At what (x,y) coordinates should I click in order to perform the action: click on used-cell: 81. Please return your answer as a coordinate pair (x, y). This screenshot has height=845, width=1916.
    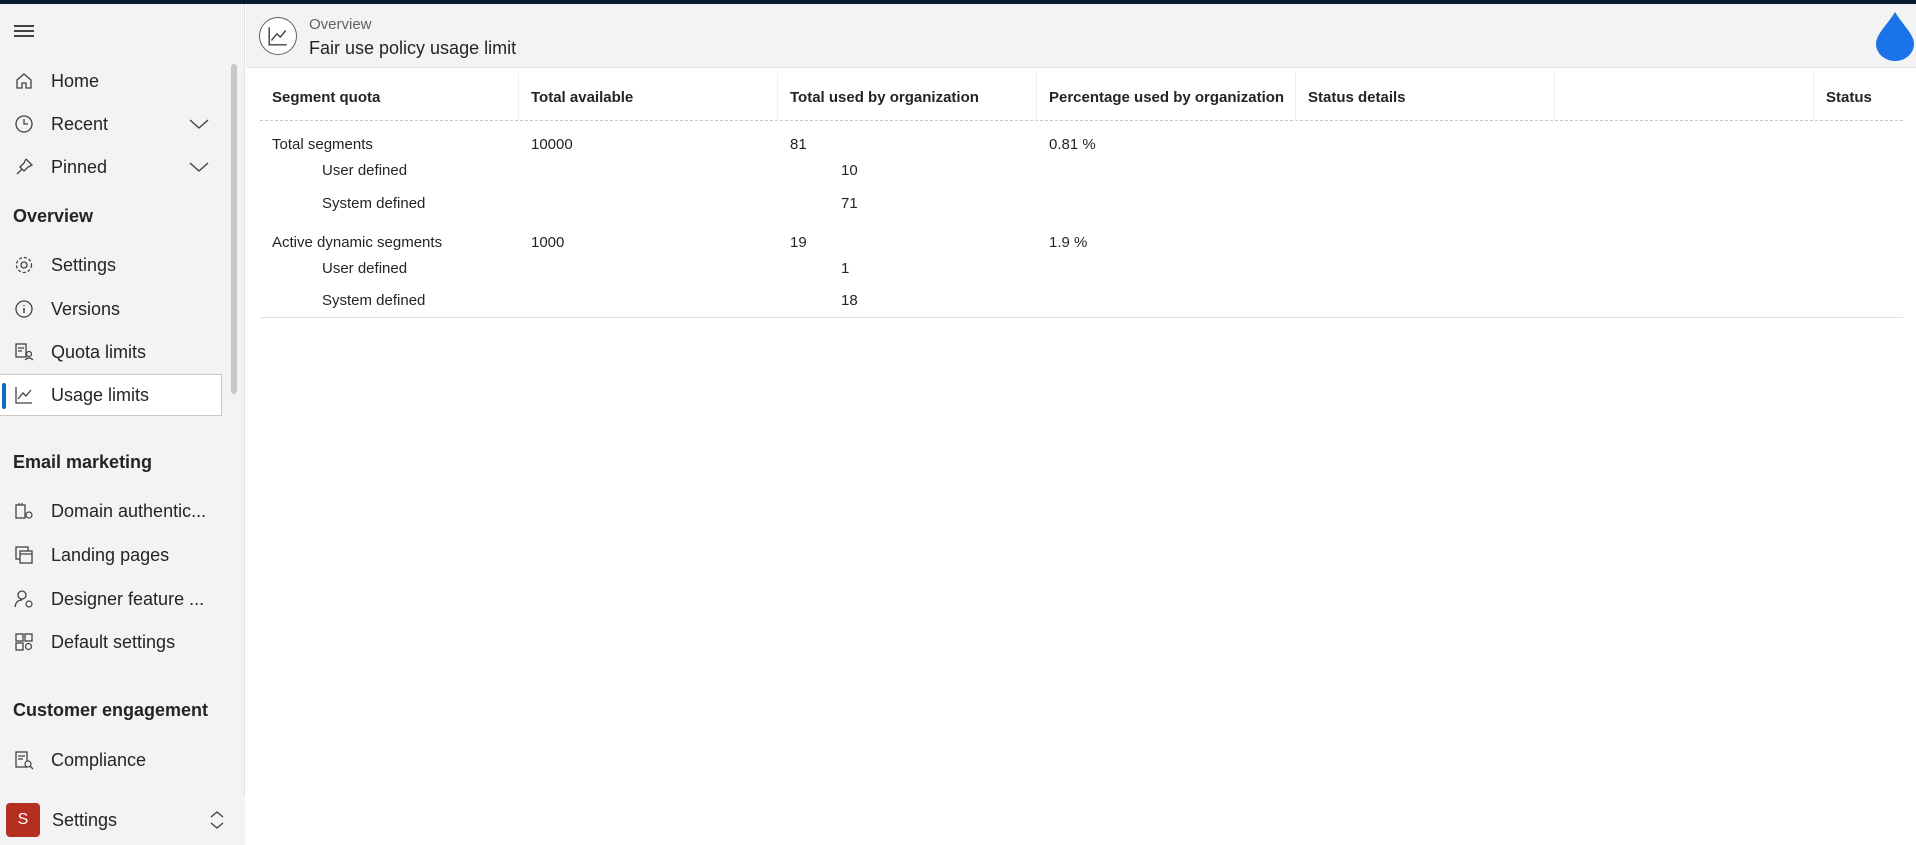
    Looking at the image, I should click on (798, 144).